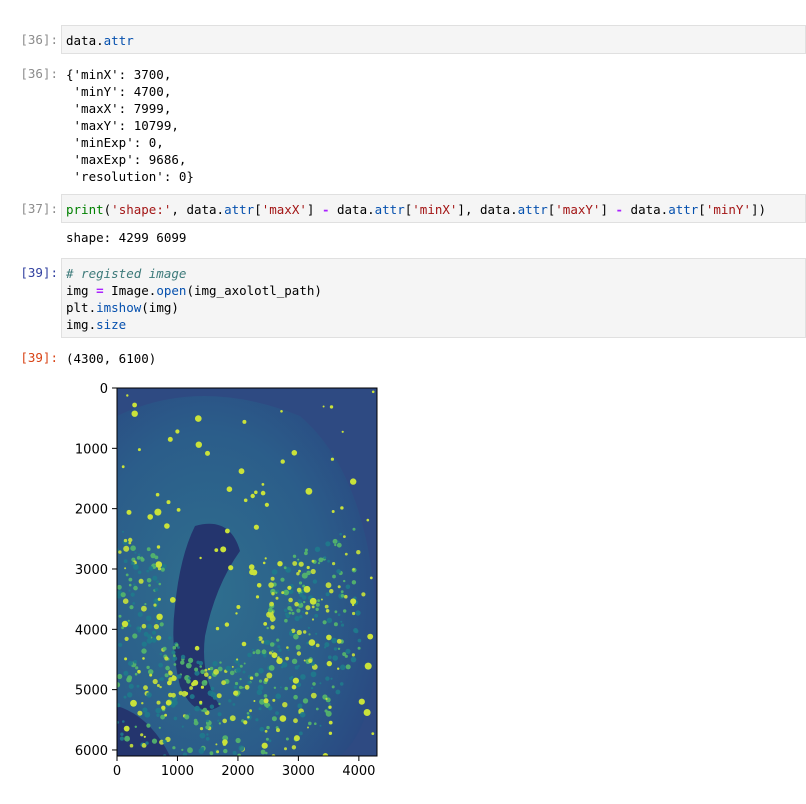  What do you see at coordinates (119, 74) in the screenshot?
I see `output-line: {'minX': 3700,` at bounding box center [119, 74].